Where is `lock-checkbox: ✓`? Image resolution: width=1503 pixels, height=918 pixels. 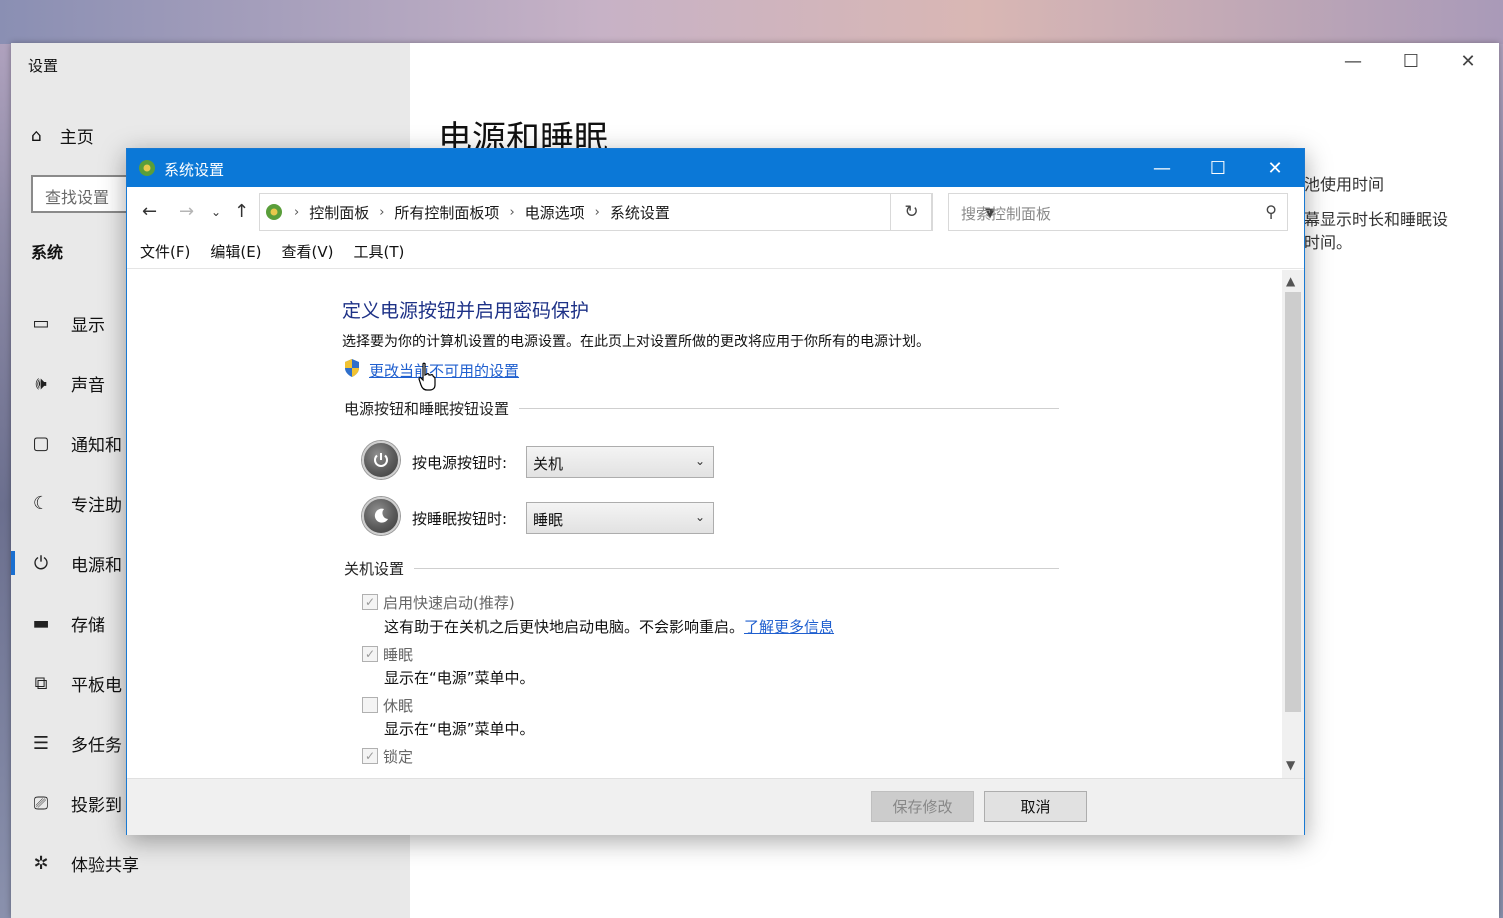
lock-checkbox: ✓ is located at coordinates (370, 756).